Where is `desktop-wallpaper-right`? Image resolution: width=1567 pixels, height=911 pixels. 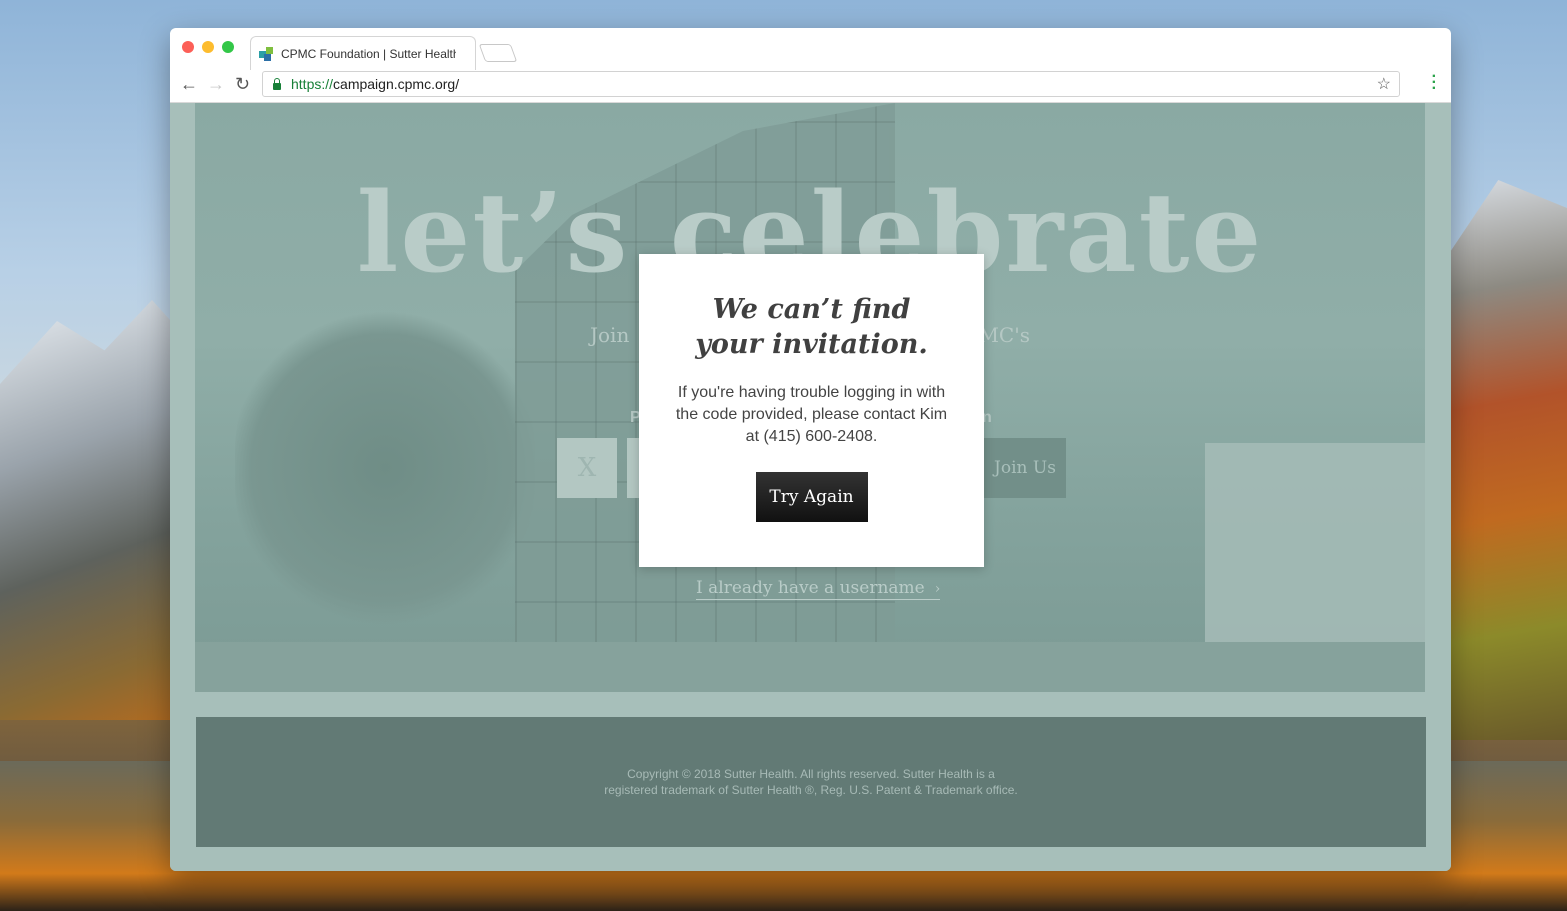
desktop-wallpaper-right is located at coordinates (1504, 460).